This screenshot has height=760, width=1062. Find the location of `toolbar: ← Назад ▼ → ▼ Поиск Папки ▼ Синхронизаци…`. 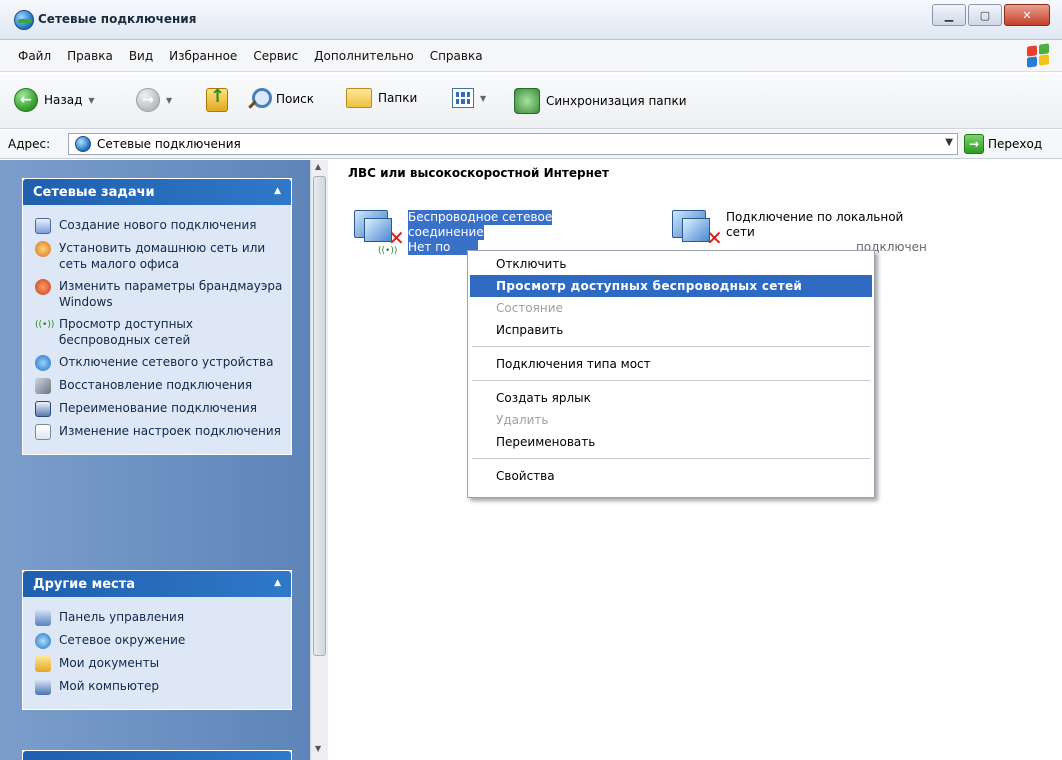

toolbar: ← Назад ▼ → ▼ Поиск Папки ▼ Синхронизаци… is located at coordinates (531, 101).